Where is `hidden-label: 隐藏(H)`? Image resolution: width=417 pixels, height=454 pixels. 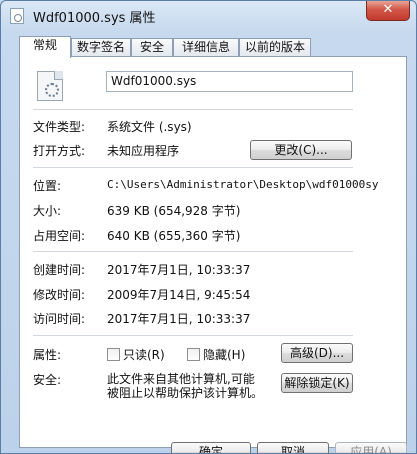 hidden-label: 隐藏(H) is located at coordinates (224, 355).